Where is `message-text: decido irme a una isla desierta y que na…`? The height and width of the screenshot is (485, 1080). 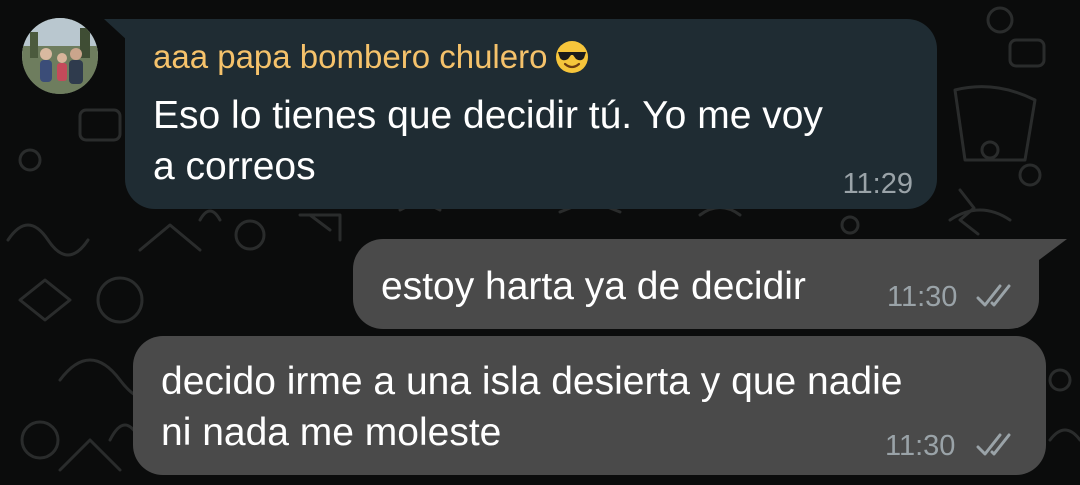
message-text: decido irme a una isla desierta y que na… is located at coordinates (531, 407).